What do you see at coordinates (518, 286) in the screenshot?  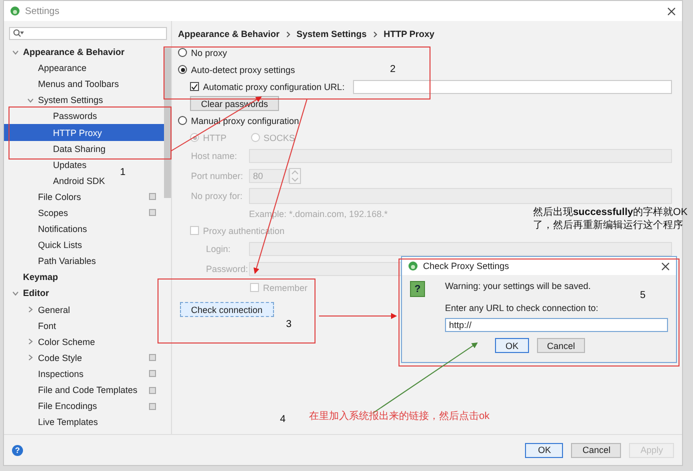 I see `warning-text: Warning: your settings will be saved.` at bounding box center [518, 286].